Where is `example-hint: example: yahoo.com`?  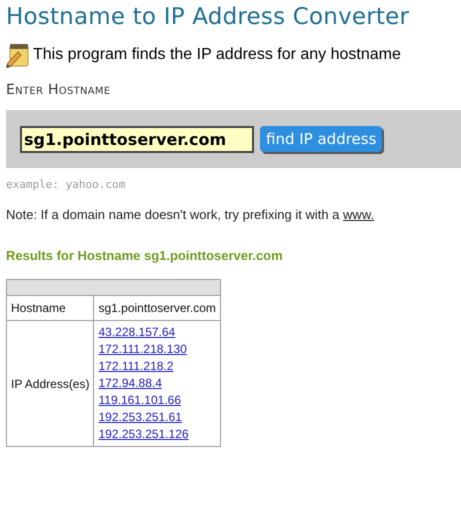
example-hint: example: yahoo.com is located at coordinates (66, 184).